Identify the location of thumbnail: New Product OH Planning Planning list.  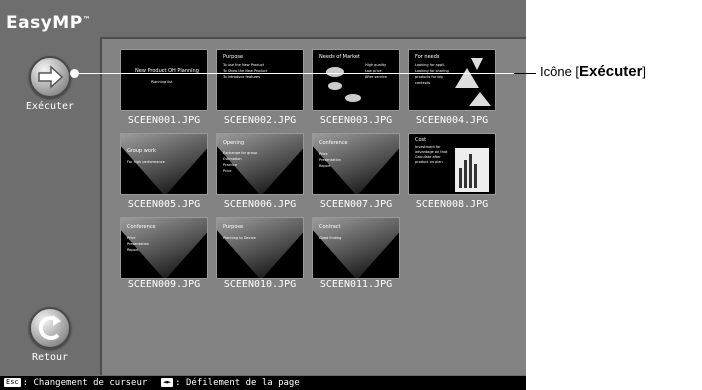
(164, 80).